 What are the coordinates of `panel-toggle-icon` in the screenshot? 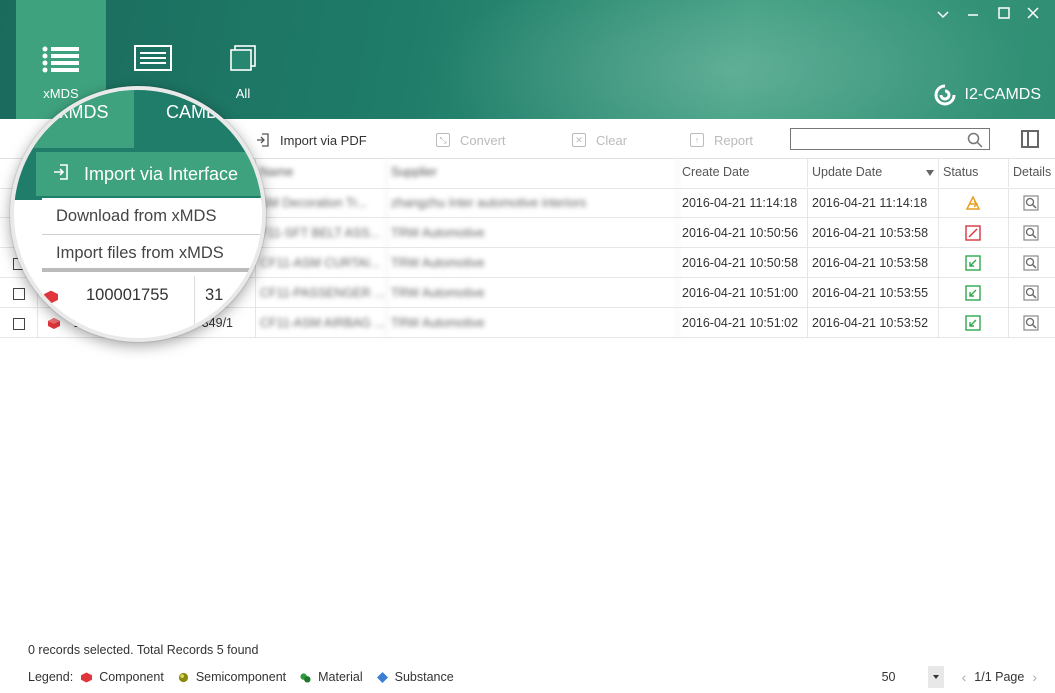 It's located at (1030, 139).